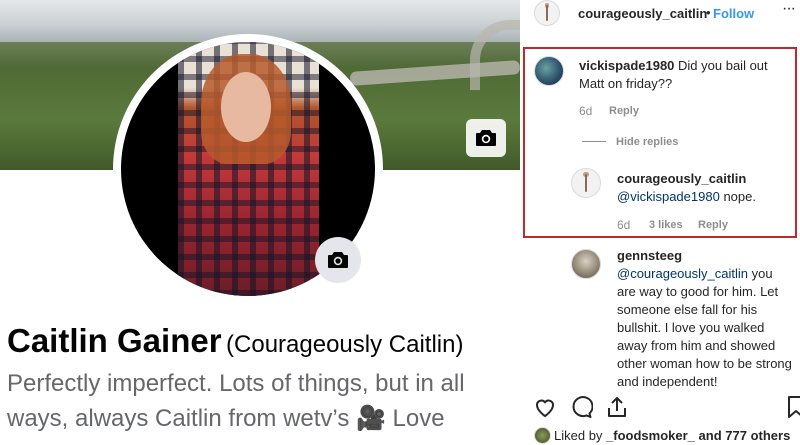  What do you see at coordinates (739, 196) in the screenshot?
I see `comment-text: nope.` at bounding box center [739, 196].